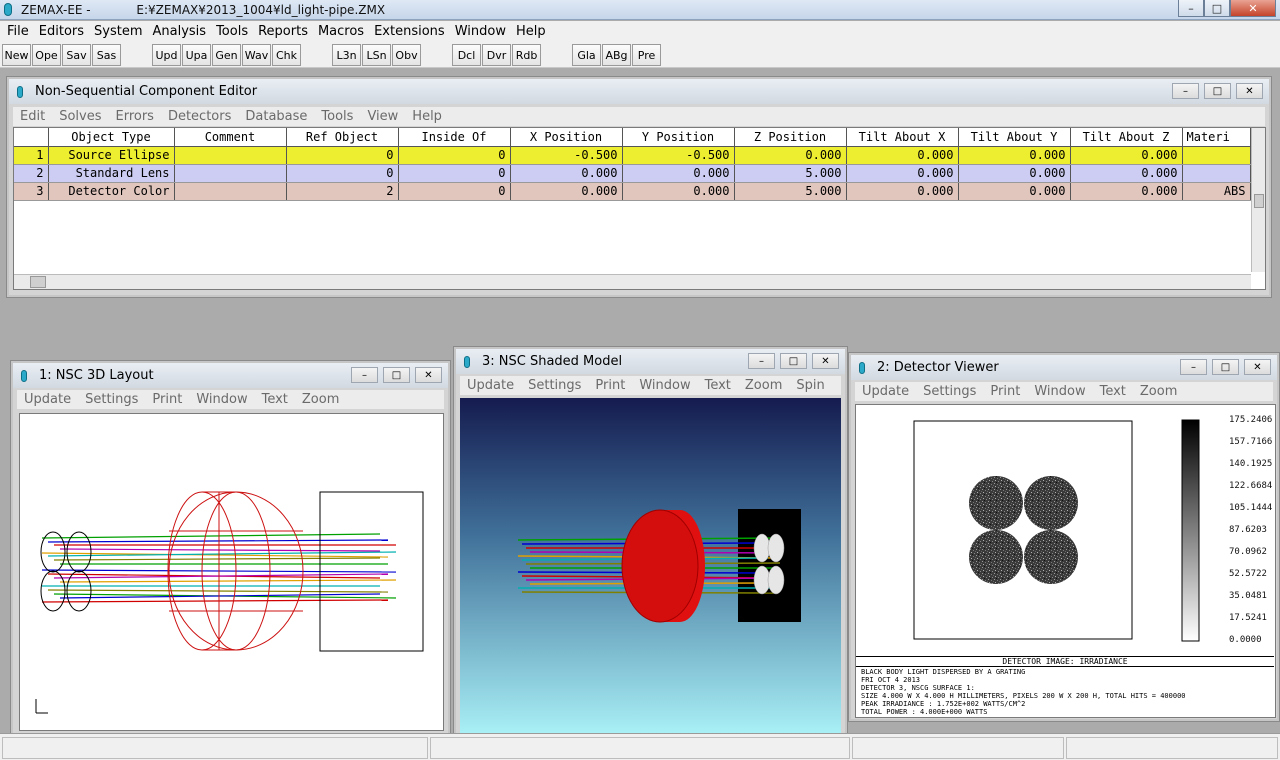 The height and width of the screenshot is (760, 1280). Describe the element at coordinates (1126, 137) in the screenshot. I see `col-header-tilt-z: Tilt About Z` at that location.